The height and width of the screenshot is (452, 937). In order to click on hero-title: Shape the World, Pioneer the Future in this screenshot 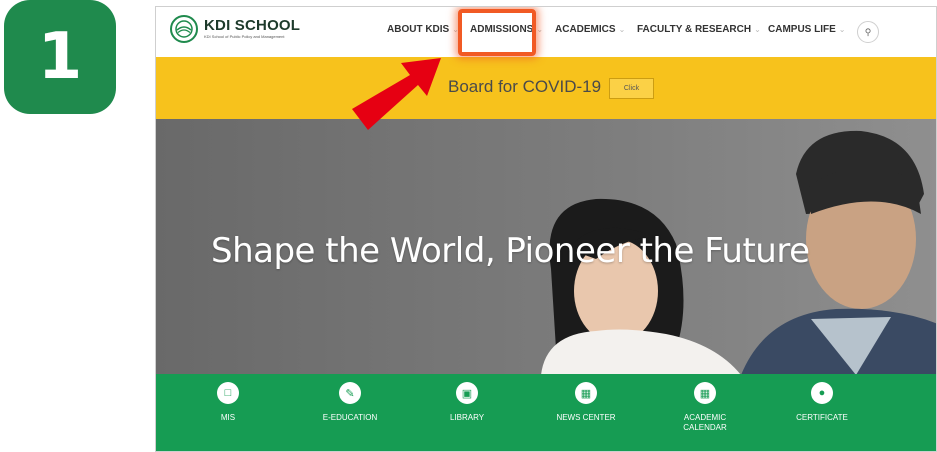, I will do `click(510, 251)`.